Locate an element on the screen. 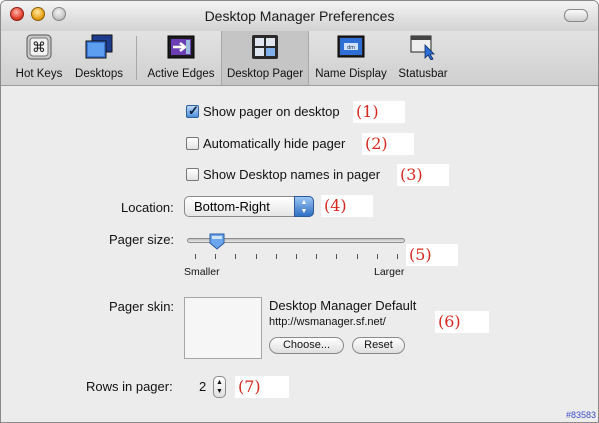 The height and width of the screenshot is (423, 599). marker-7: (7) is located at coordinates (262, 387).